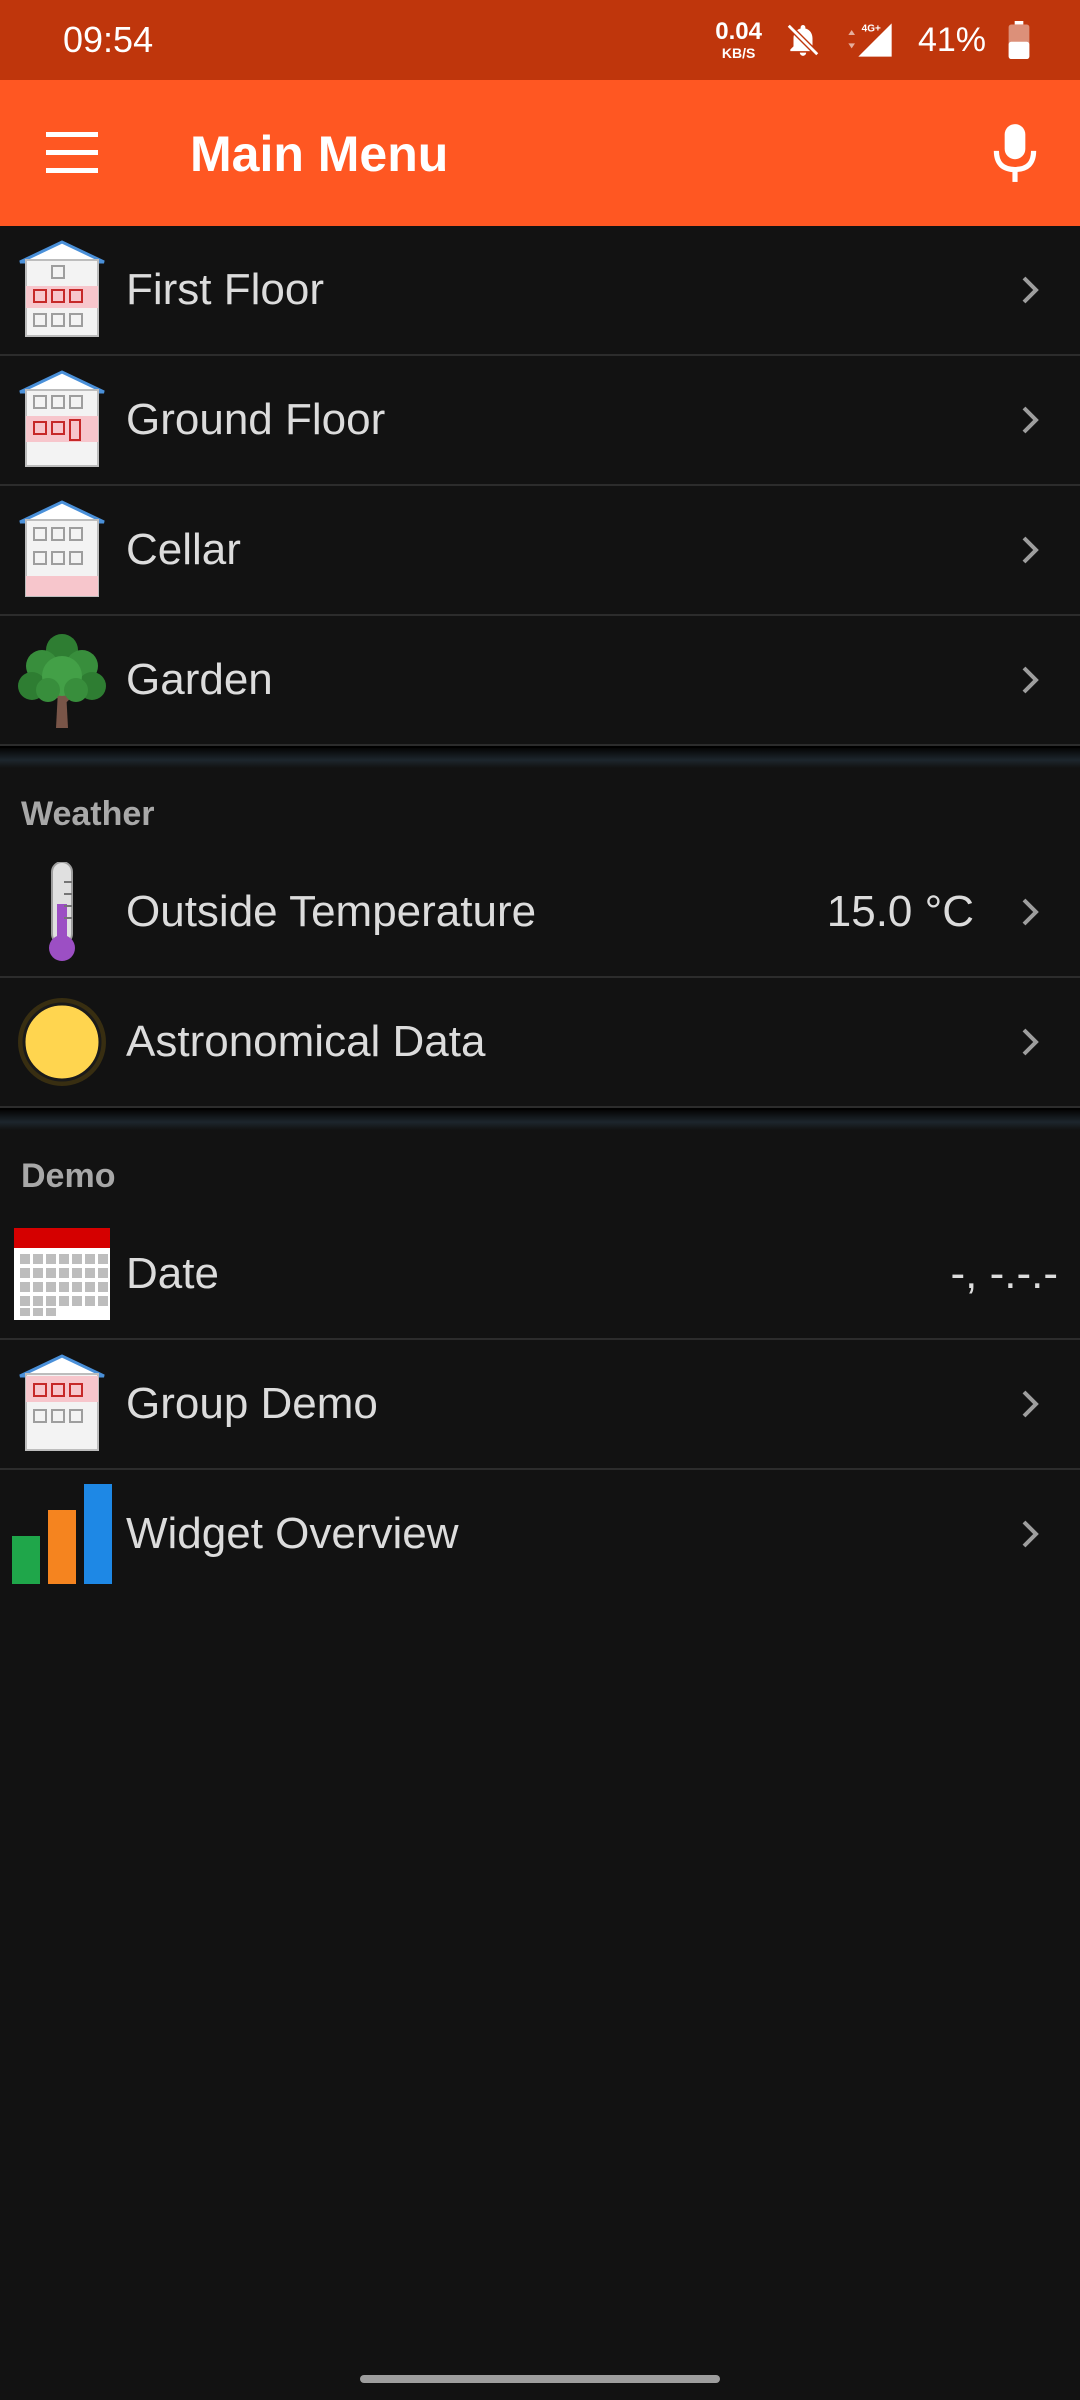 The image size is (1080, 2400). Describe the element at coordinates (256, 419) in the screenshot. I see `list-item-label: Ground Floor` at that location.